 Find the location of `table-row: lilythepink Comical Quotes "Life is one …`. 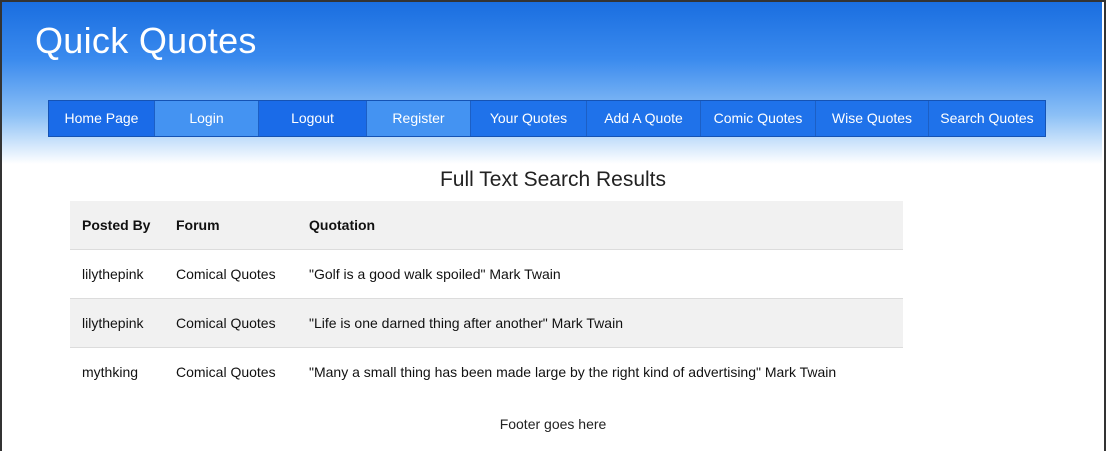

table-row: lilythepink Comical Quotes "Life is one … is located at coordinates (486, 323).